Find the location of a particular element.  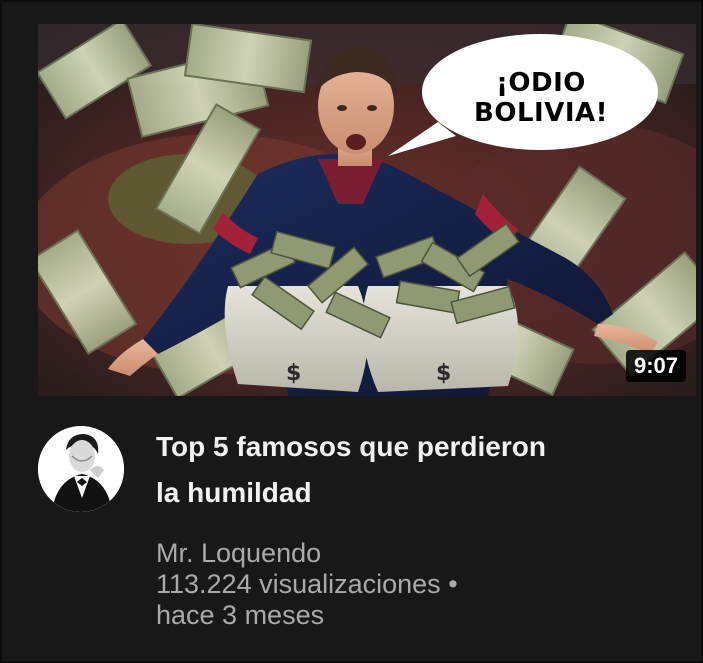

channel-avatar is located at coordinates (81, 469).